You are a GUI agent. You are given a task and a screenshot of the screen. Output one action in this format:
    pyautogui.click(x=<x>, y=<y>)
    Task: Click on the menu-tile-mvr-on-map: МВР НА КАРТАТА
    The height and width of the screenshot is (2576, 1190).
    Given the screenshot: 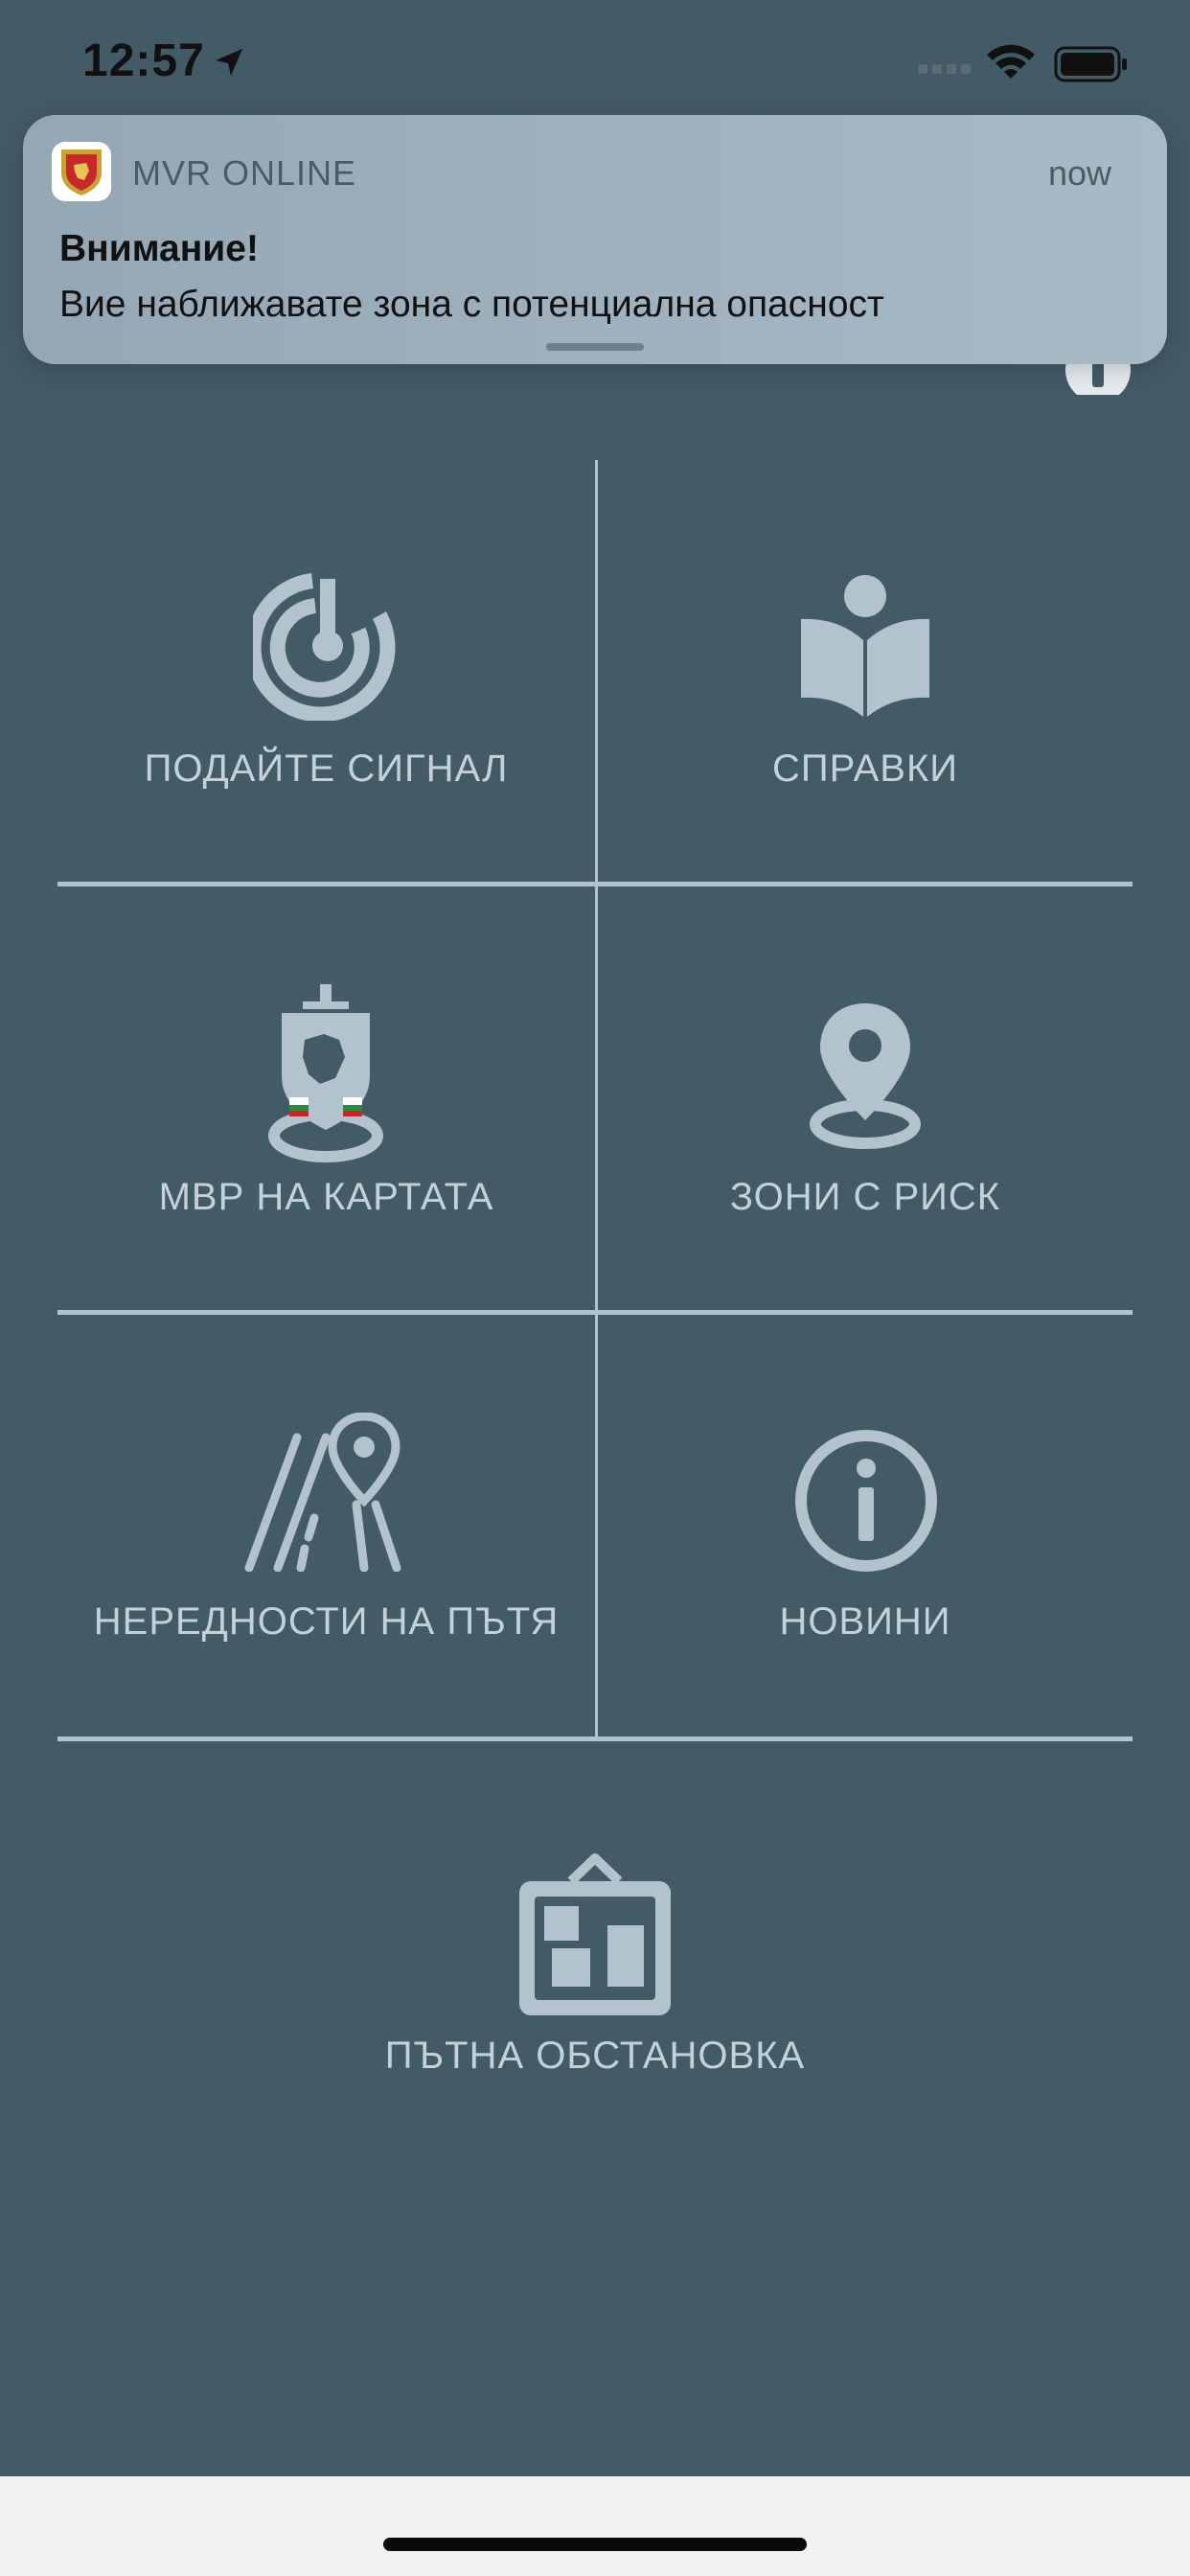 What is the action you would take?
    pyautogui.click(x=326, y=1098)
    